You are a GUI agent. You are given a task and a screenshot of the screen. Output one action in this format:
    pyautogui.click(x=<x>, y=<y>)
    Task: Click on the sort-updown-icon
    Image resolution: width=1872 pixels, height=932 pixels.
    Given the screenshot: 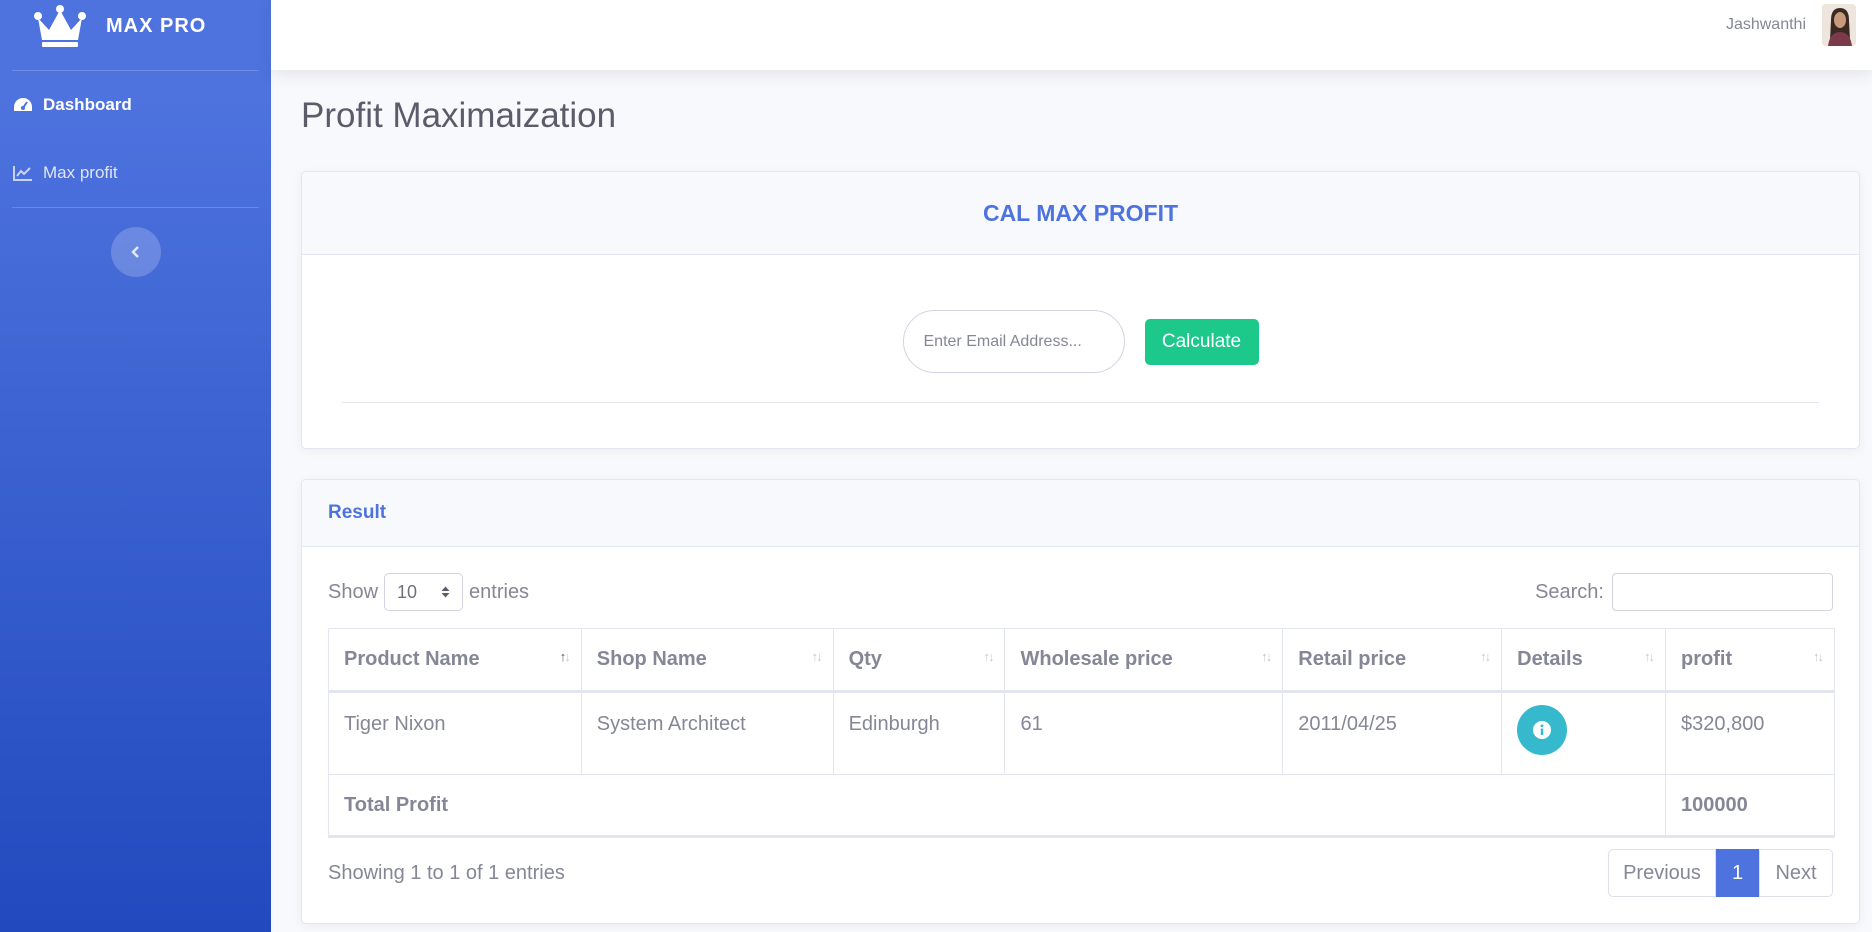 What is the action you would take?
    pyautogui.click(x=445, y=592)
    